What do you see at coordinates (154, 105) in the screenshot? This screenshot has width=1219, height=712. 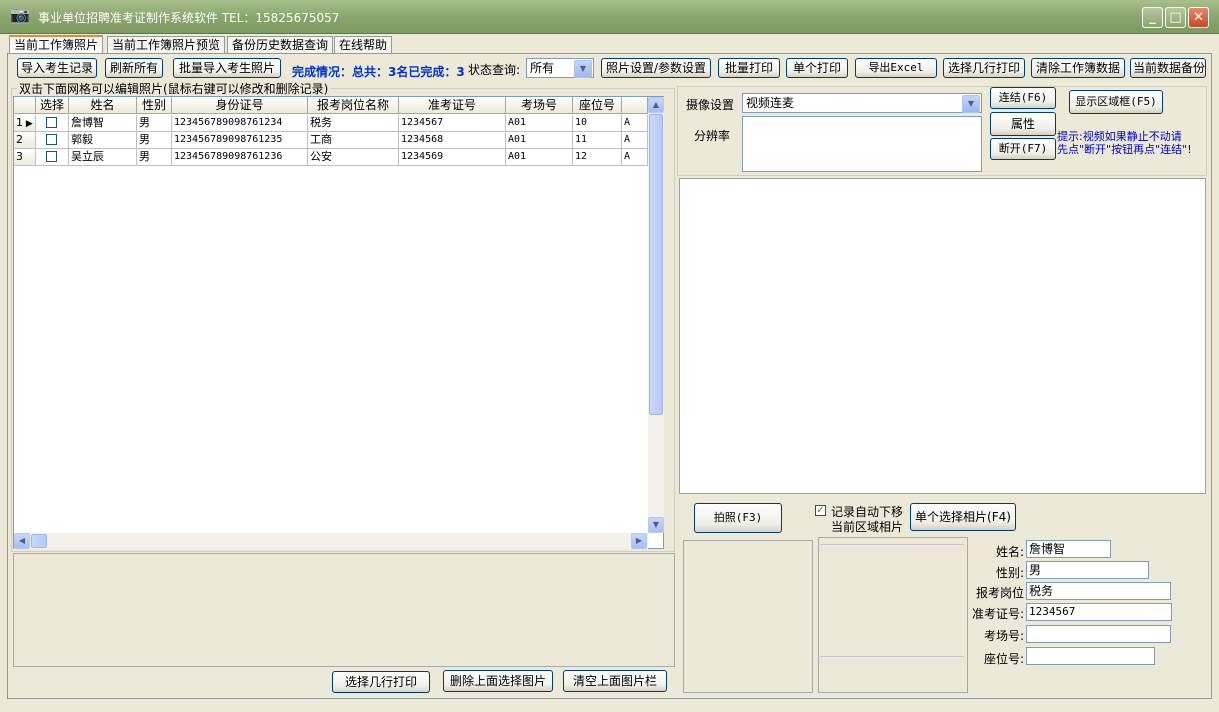 I see `col-header-gender: 性别` at bounding box center [154, 105].